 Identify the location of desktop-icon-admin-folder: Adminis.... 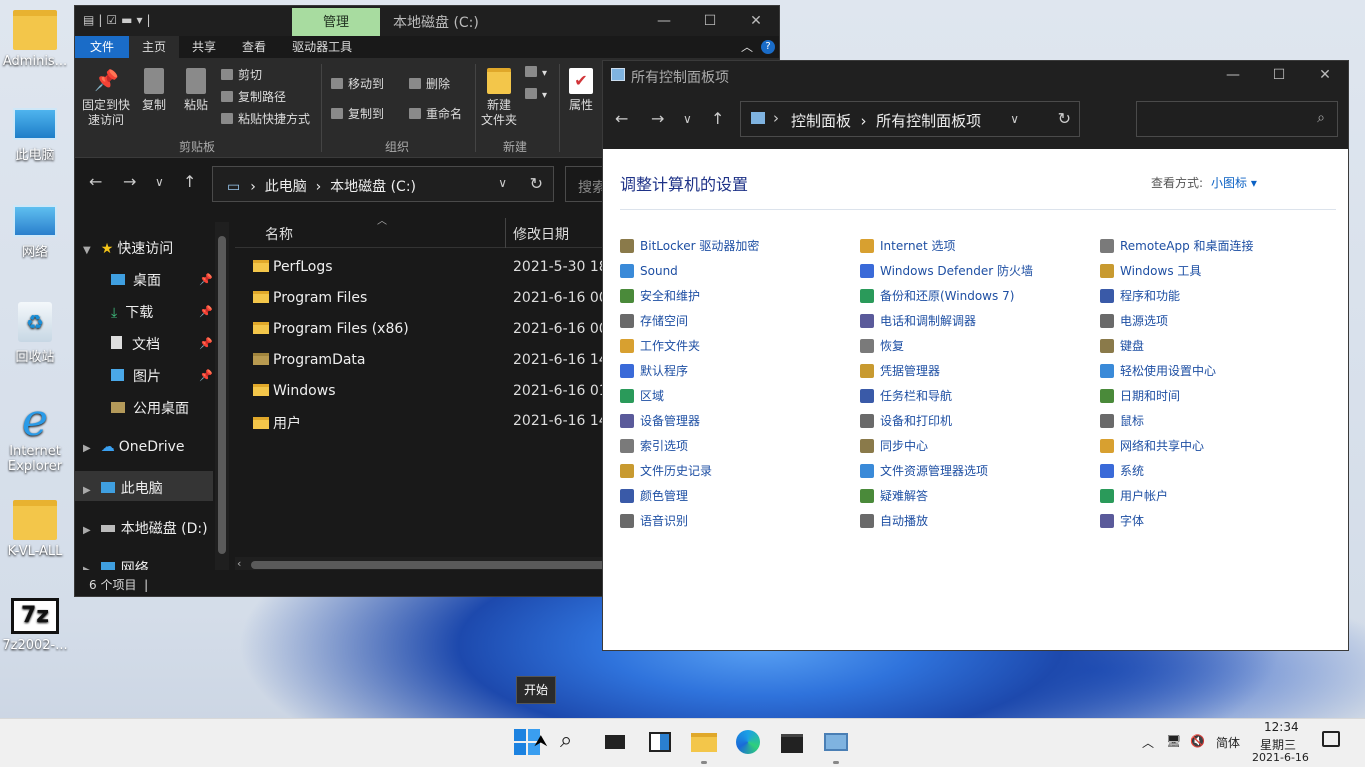
(35, 39).